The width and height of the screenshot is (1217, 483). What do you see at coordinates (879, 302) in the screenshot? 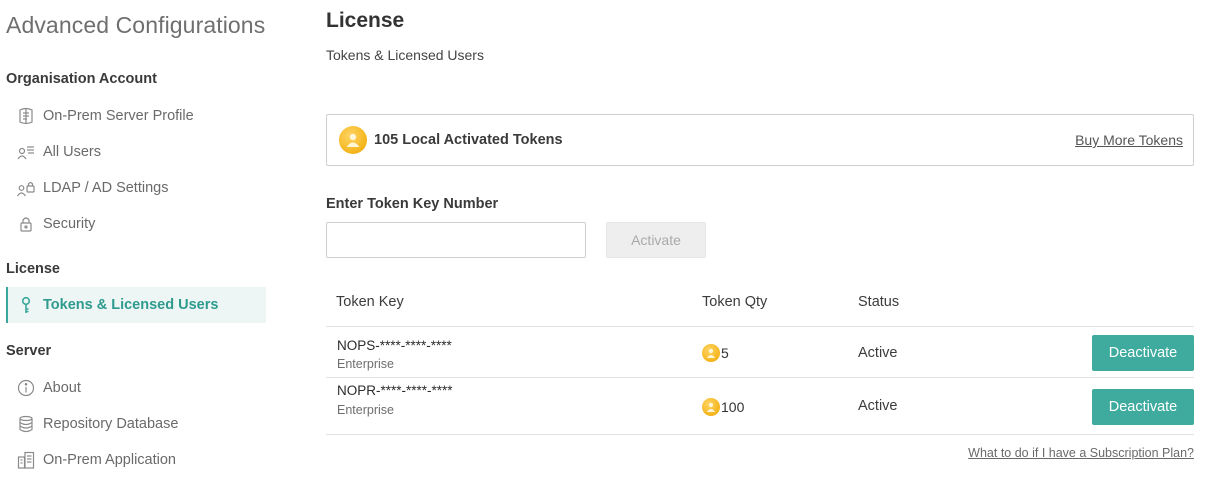
I see `column-header-status: Status` at bounding box center [879, 302].